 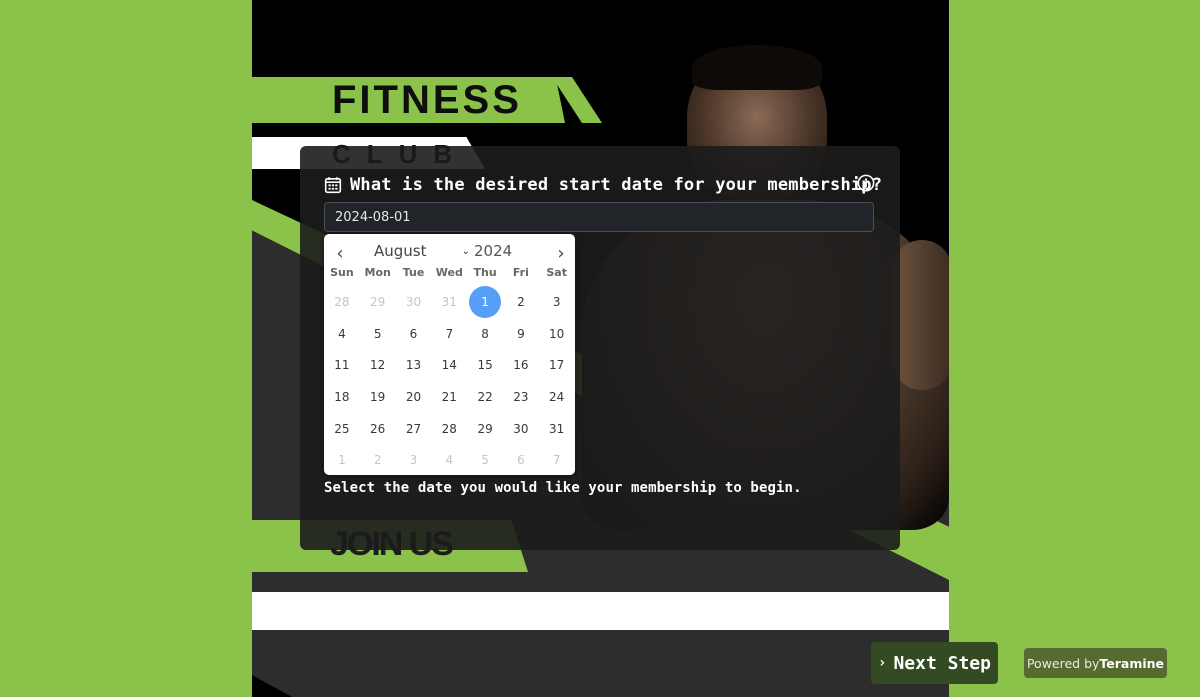 I want to click on day-cell: 9, so click(x=521, y=334).